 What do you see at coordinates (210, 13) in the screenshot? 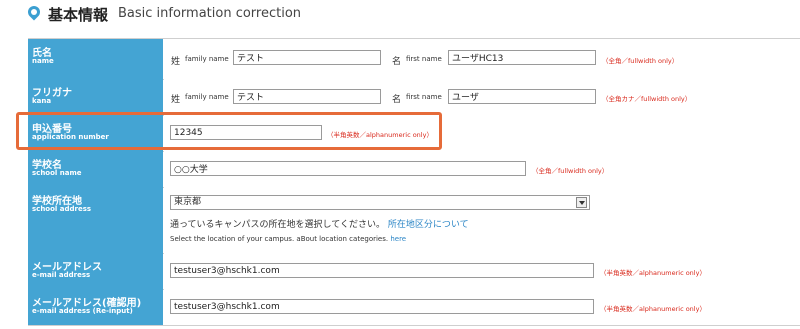
I see `section-title-en: Basic information correction` at bounding box center [210, 13].